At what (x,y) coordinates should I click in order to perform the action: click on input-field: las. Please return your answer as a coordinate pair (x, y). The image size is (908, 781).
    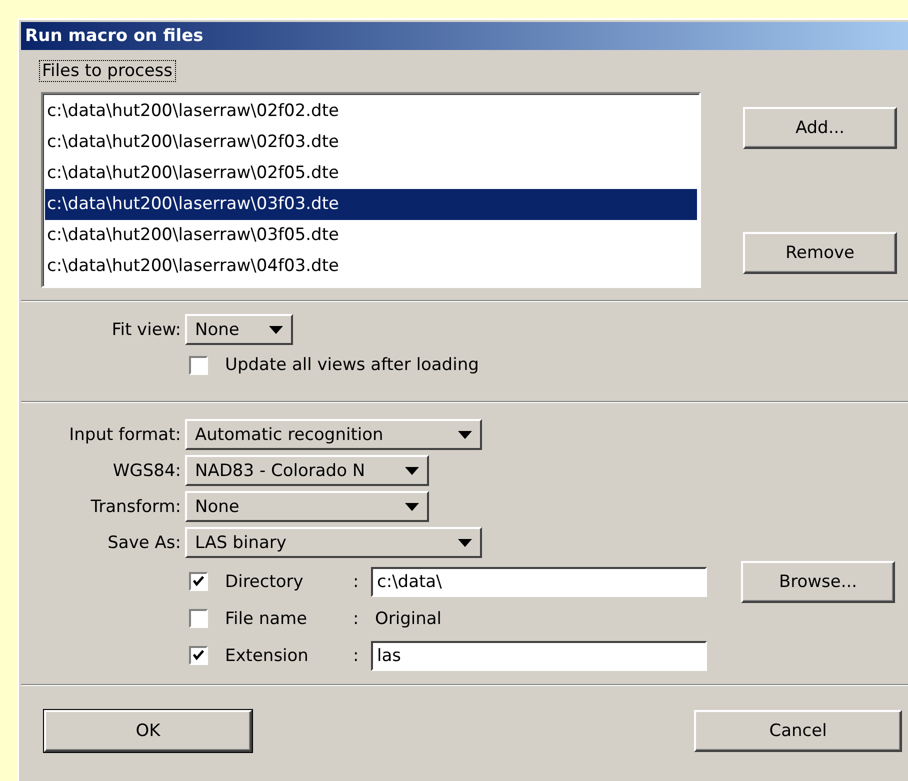
    Looking at the image, I should click on (539, 655).